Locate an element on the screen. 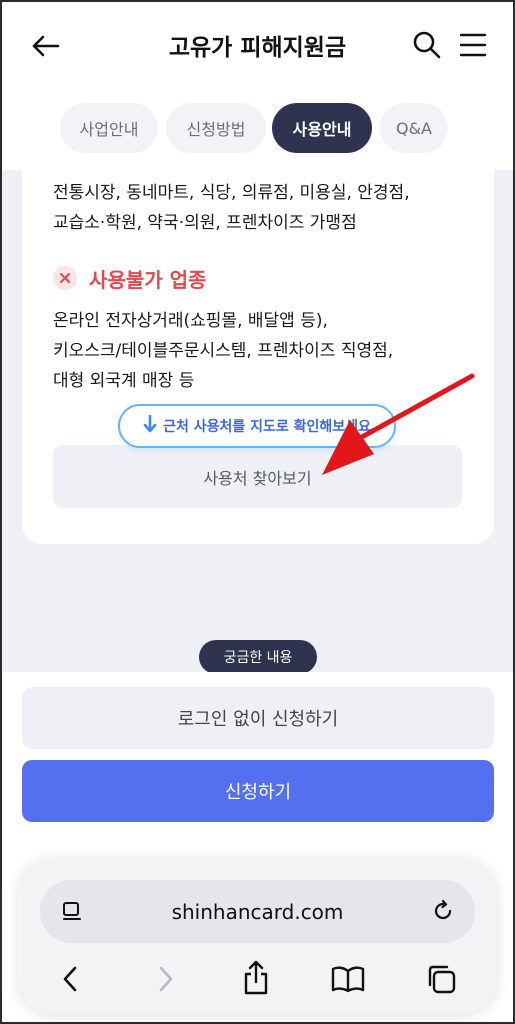 The image size is (515, 1024). close-circle-icon is located at coordinates (65, 278).